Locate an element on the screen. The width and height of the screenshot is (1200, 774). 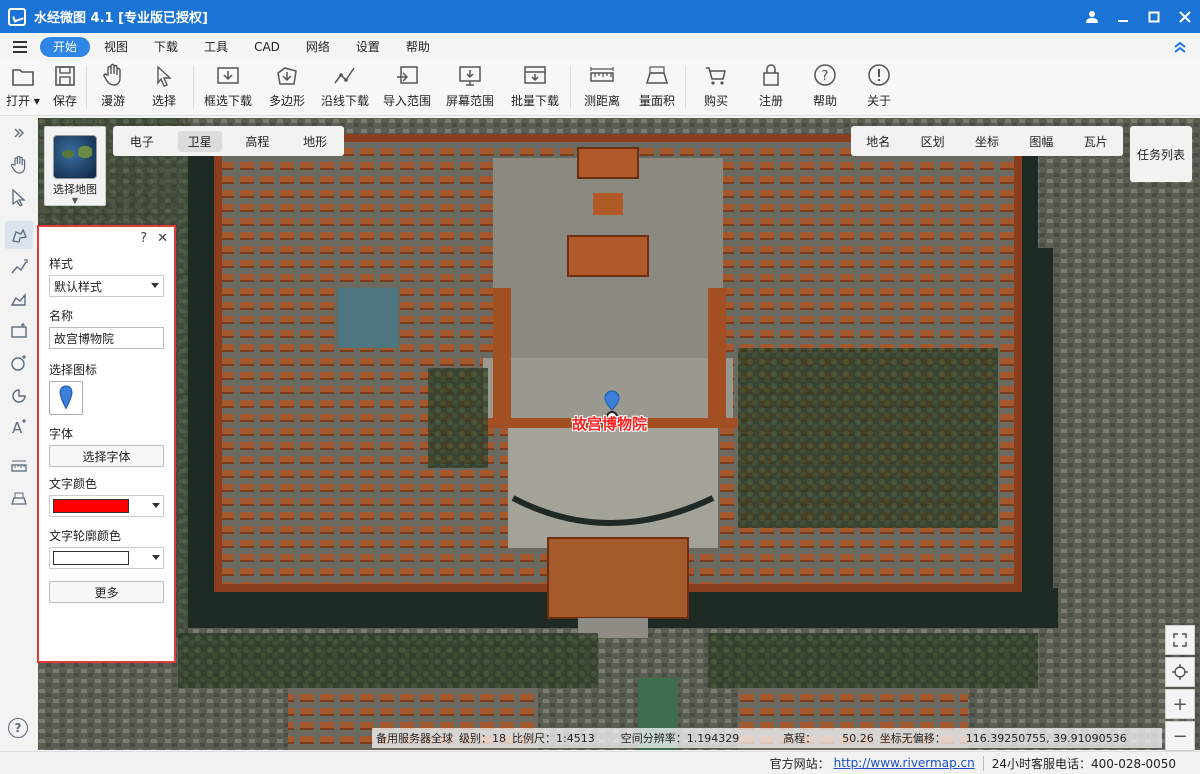
more-button: 更多 is located at coordinates (106, 592).